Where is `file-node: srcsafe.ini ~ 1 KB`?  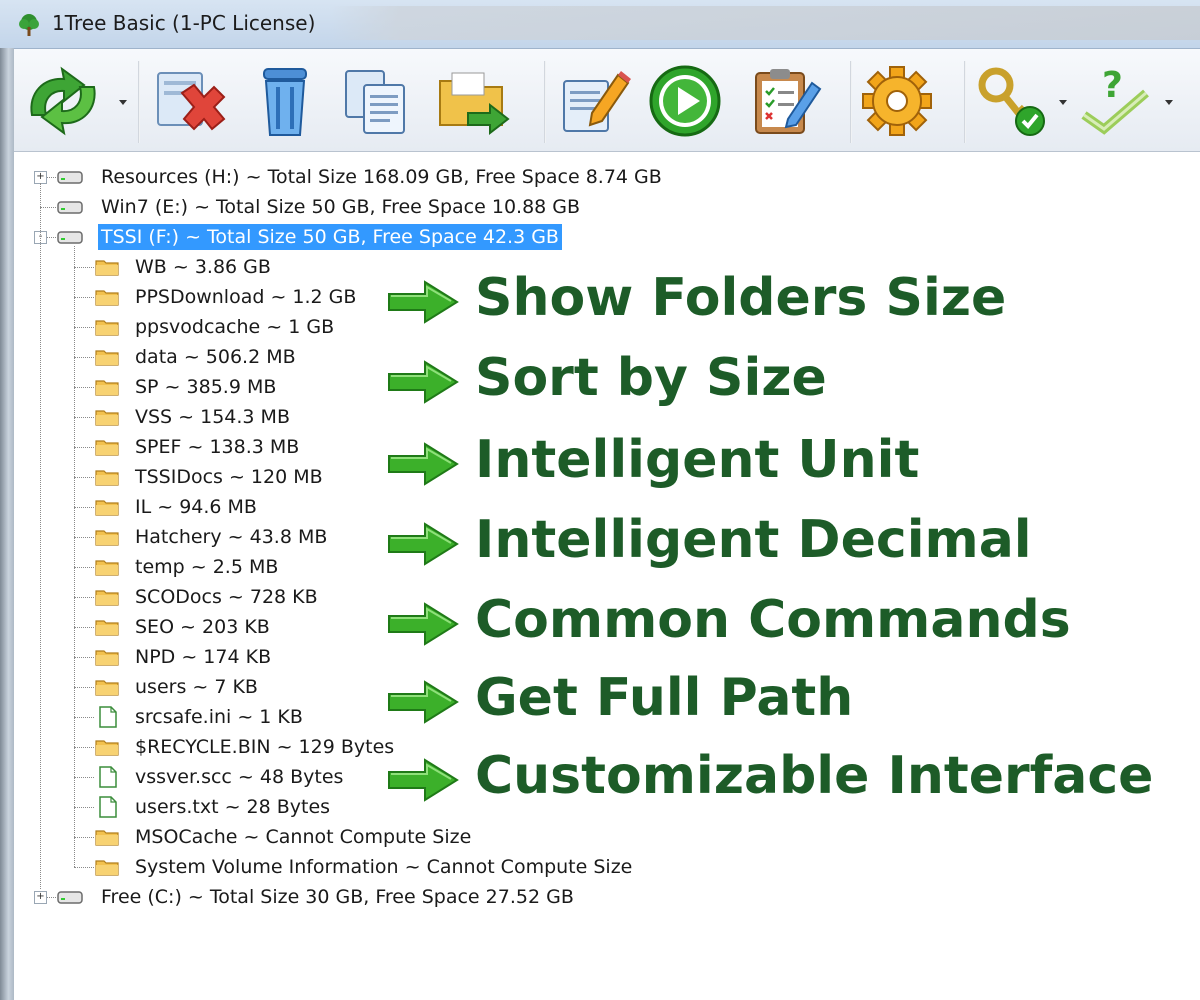 file-node: srcsafe.ini ~ 1 KB is located at coordinates (219, 717).